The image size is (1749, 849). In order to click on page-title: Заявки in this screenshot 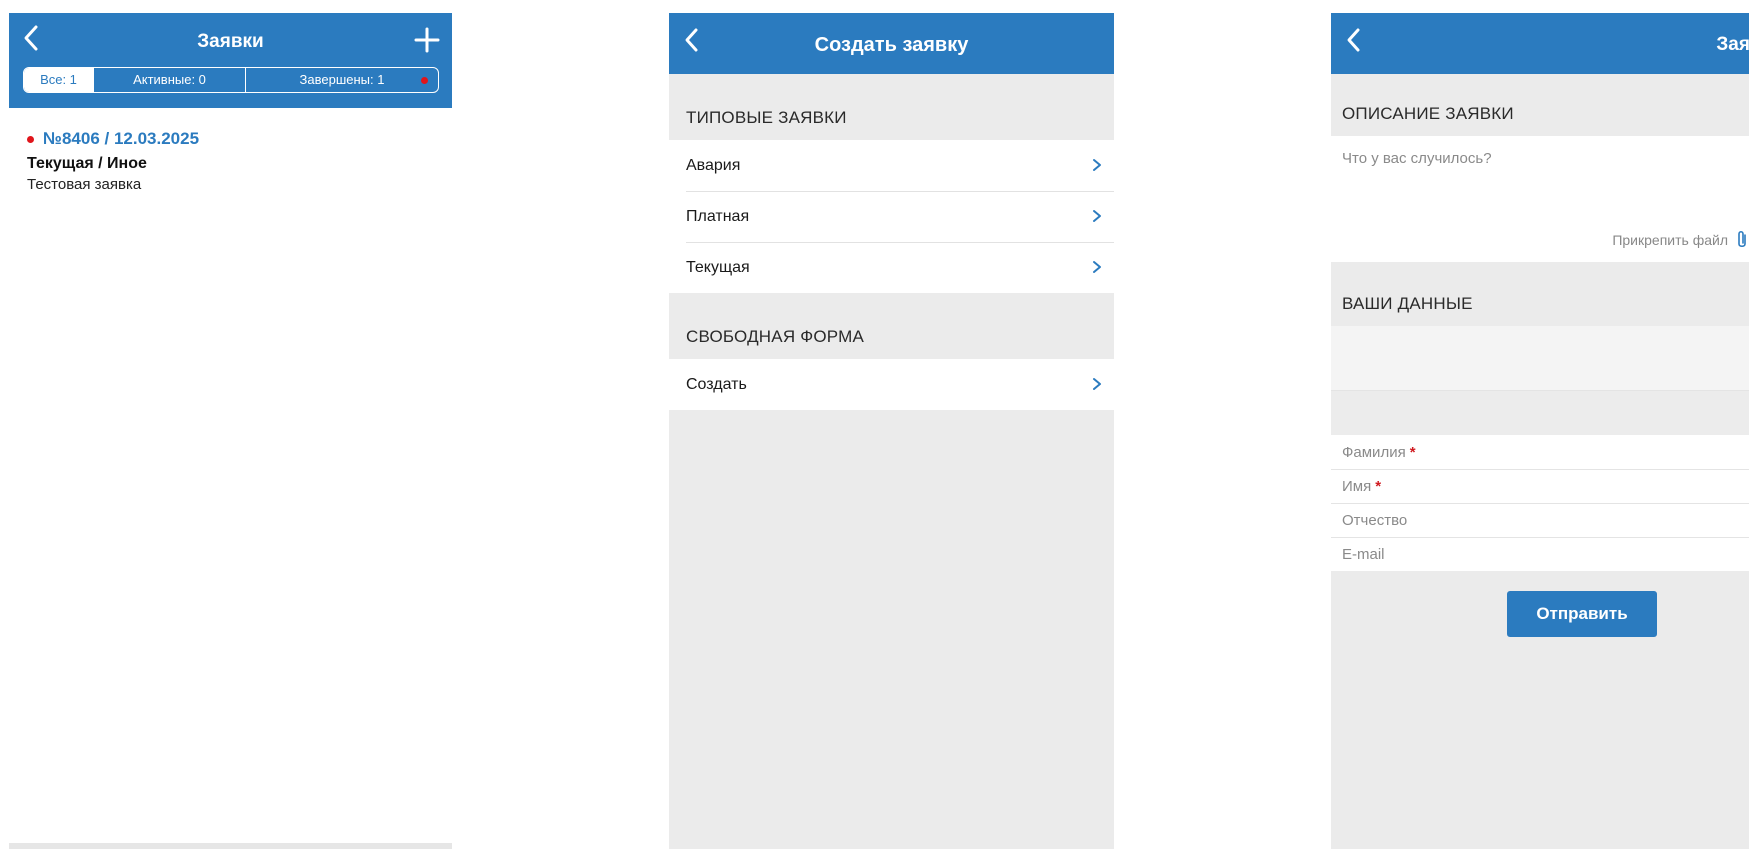, I will do `click(230, 41)`.